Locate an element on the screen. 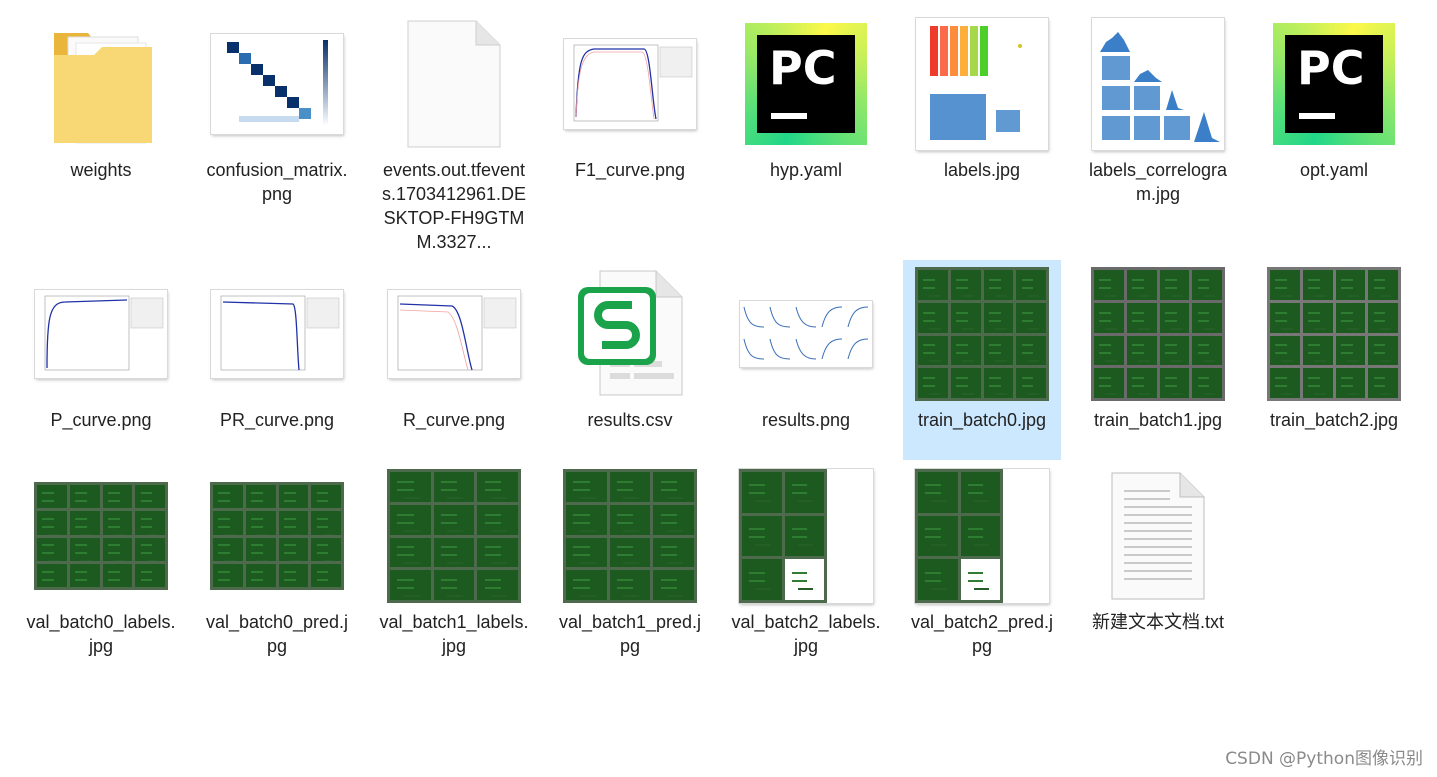 The image size is (1437, 777). file-item-f1-curve: F1_curve.png is located at coordinates (630, 110).